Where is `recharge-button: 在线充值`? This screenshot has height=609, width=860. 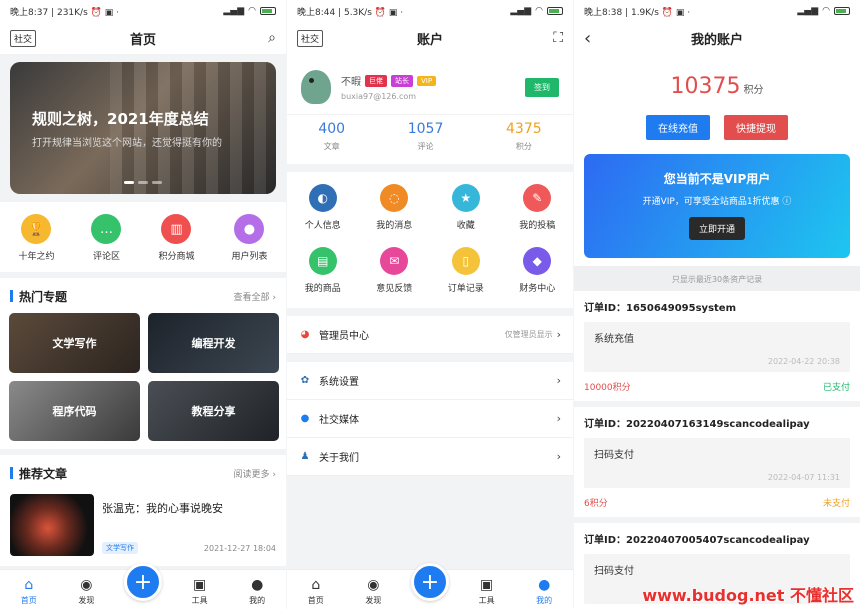 recharge-button: 在线充值 is located at coordinates (678, 127).